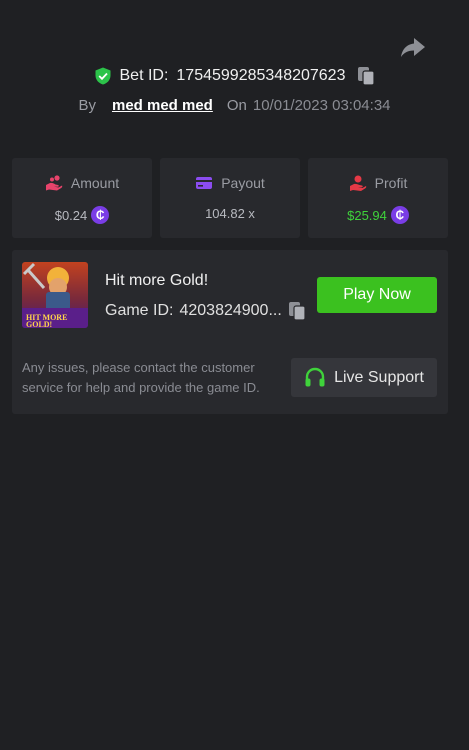 This screenshot has width=469, height=750. Describe the element at coordinates (230, 213) in the screenshot. I see `payout-value: 104.82 x` at that location.